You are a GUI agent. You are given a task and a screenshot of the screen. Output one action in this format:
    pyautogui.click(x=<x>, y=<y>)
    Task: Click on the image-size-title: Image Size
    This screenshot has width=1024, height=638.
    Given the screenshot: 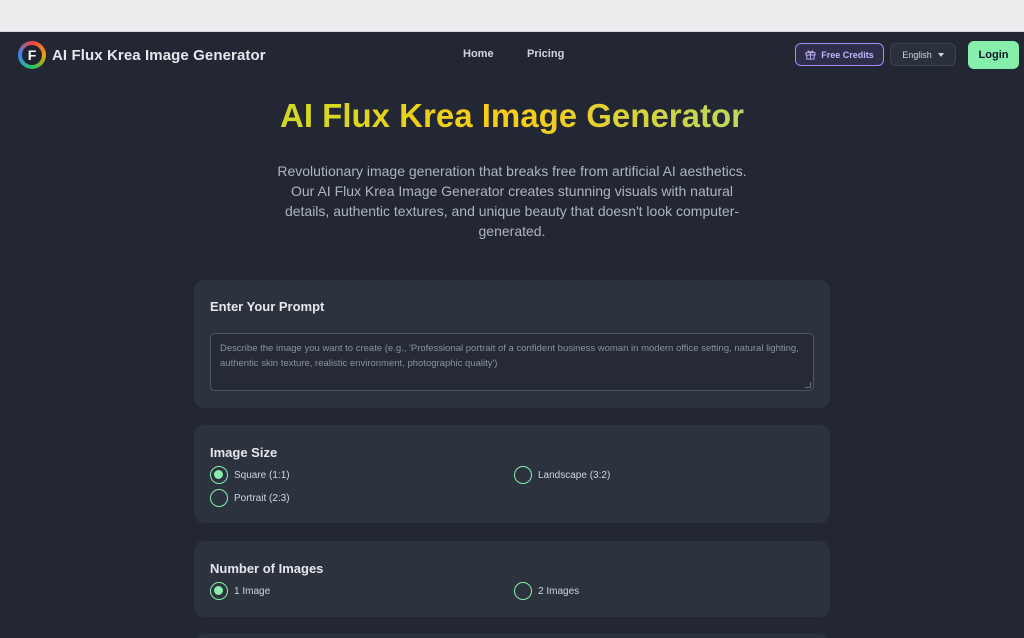 What is the action you would take?
    pyautogui.click(x=244, y=452)
    